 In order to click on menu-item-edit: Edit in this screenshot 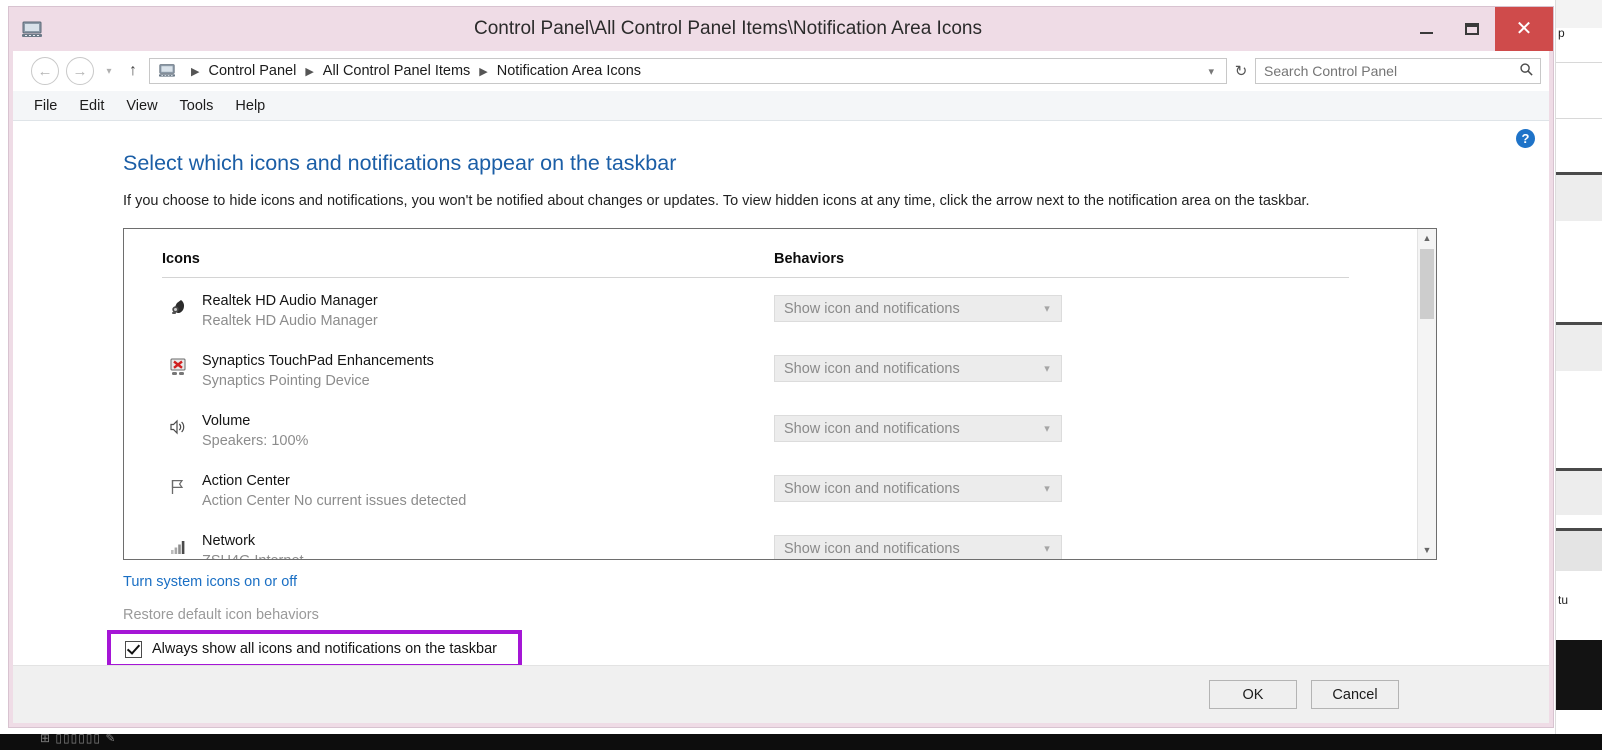, I will do `click(91, 106)`.